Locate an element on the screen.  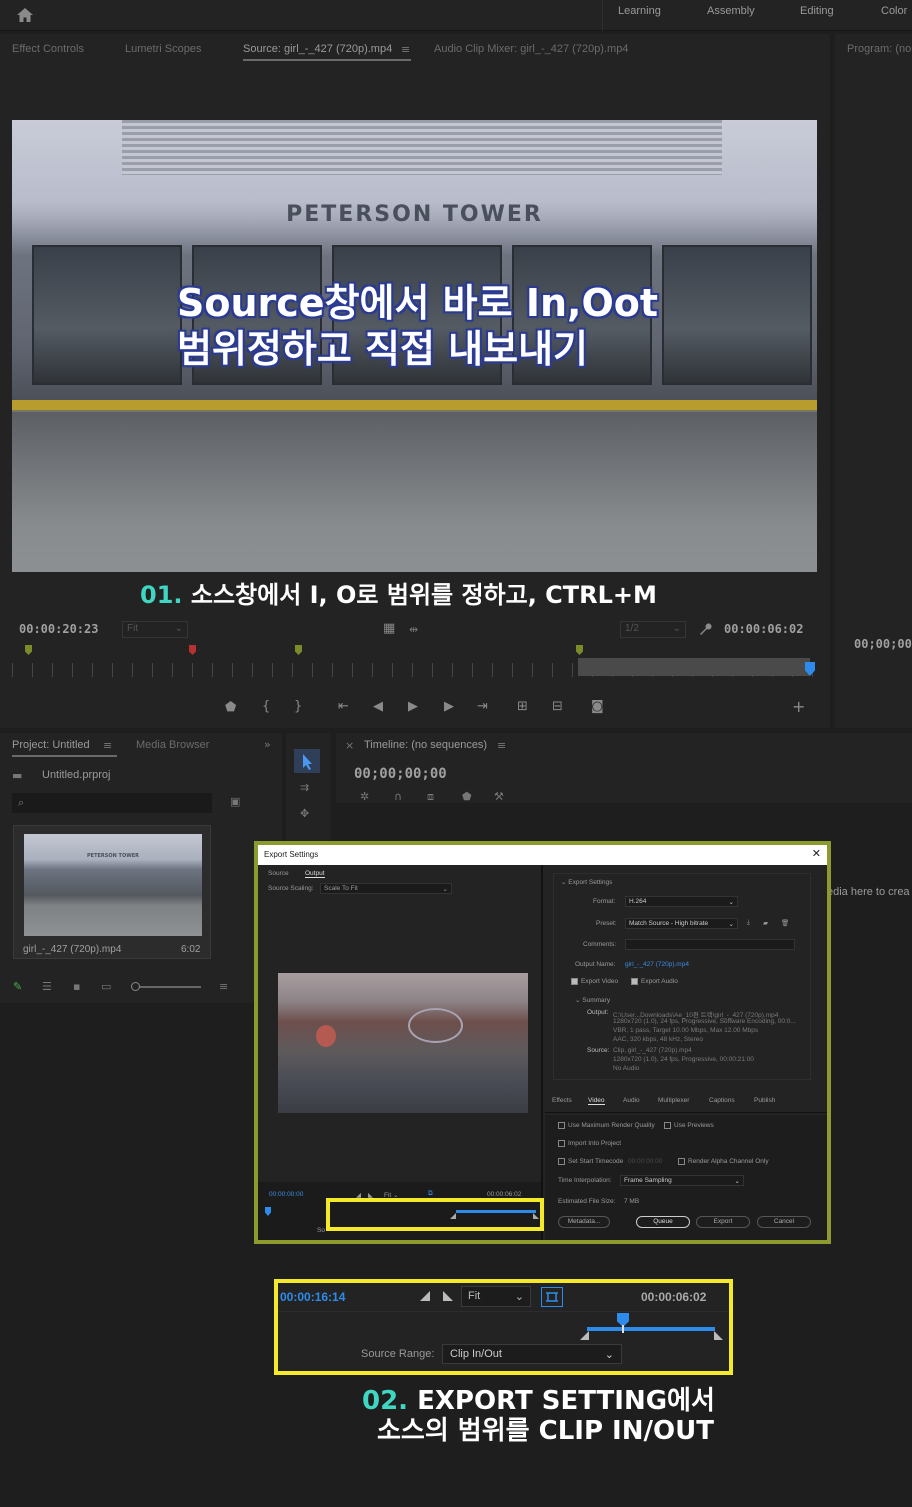
step-back-icon: ◀ is located at coordinates (378, 706).